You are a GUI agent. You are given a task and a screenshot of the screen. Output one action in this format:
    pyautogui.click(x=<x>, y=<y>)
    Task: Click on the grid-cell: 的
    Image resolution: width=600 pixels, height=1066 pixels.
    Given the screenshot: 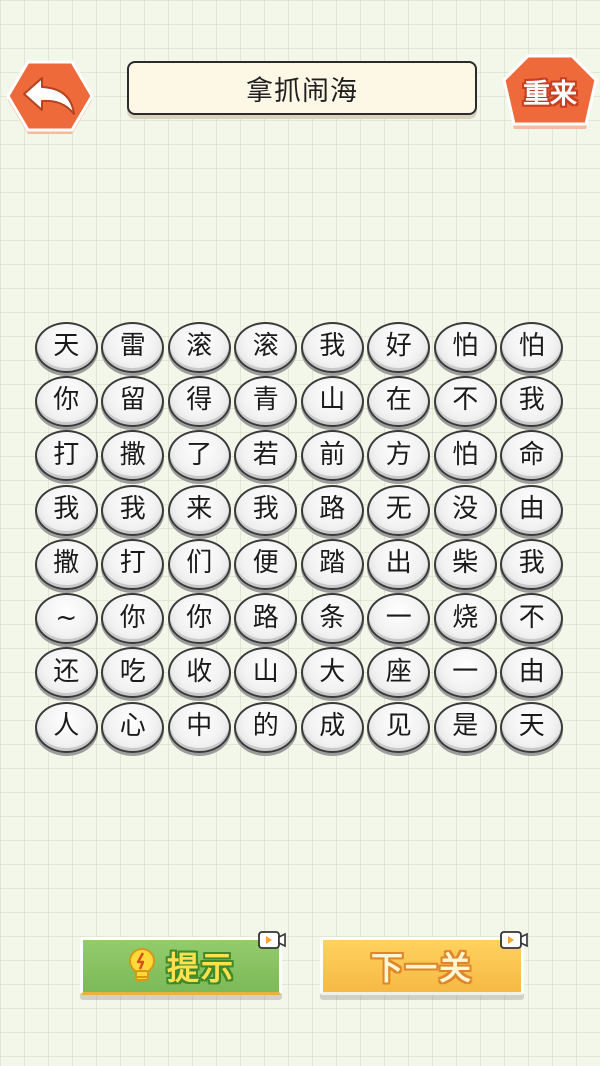 What is the action you would take?
    pyautogui.click(x=266, y=727)
    